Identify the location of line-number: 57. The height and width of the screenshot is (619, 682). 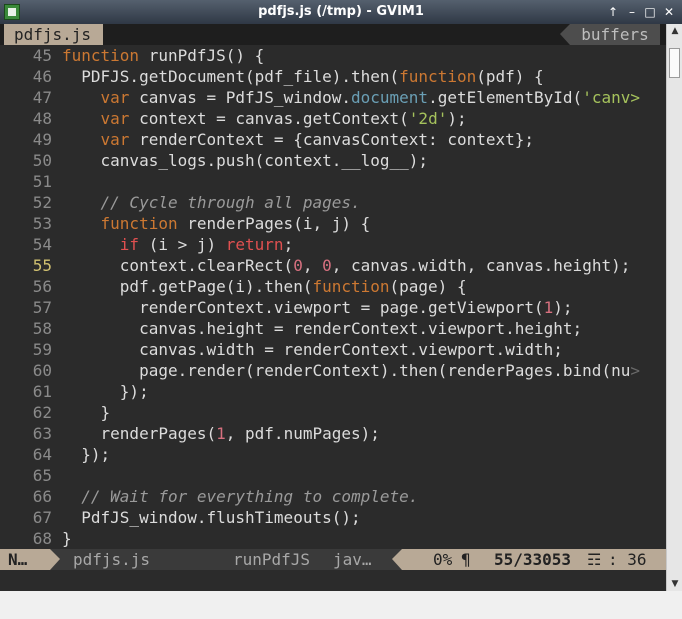
(42, 307).